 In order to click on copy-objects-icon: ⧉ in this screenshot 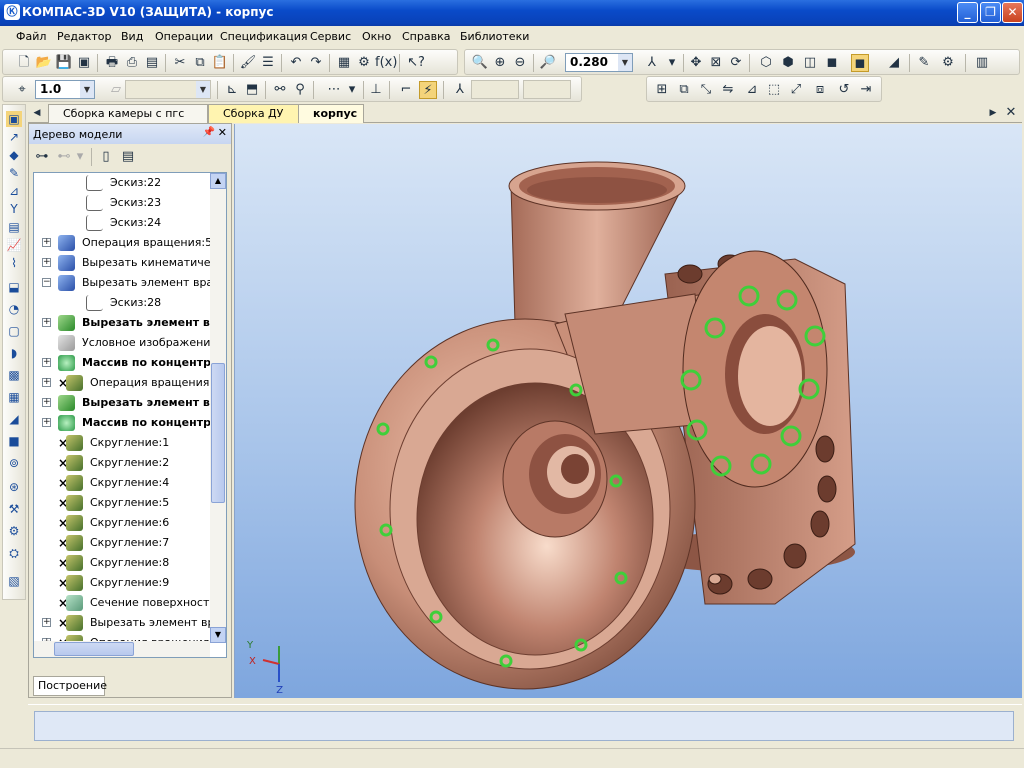, I will do `click(684, 90)`.